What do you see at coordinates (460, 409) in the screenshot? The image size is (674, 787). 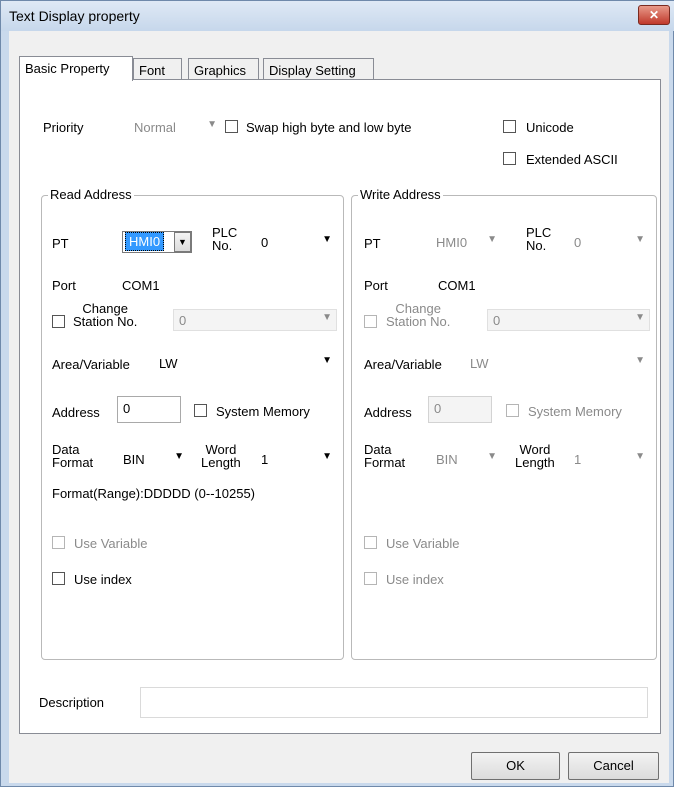 I see `write-address-input: 0` at bounding box center [460, 409].